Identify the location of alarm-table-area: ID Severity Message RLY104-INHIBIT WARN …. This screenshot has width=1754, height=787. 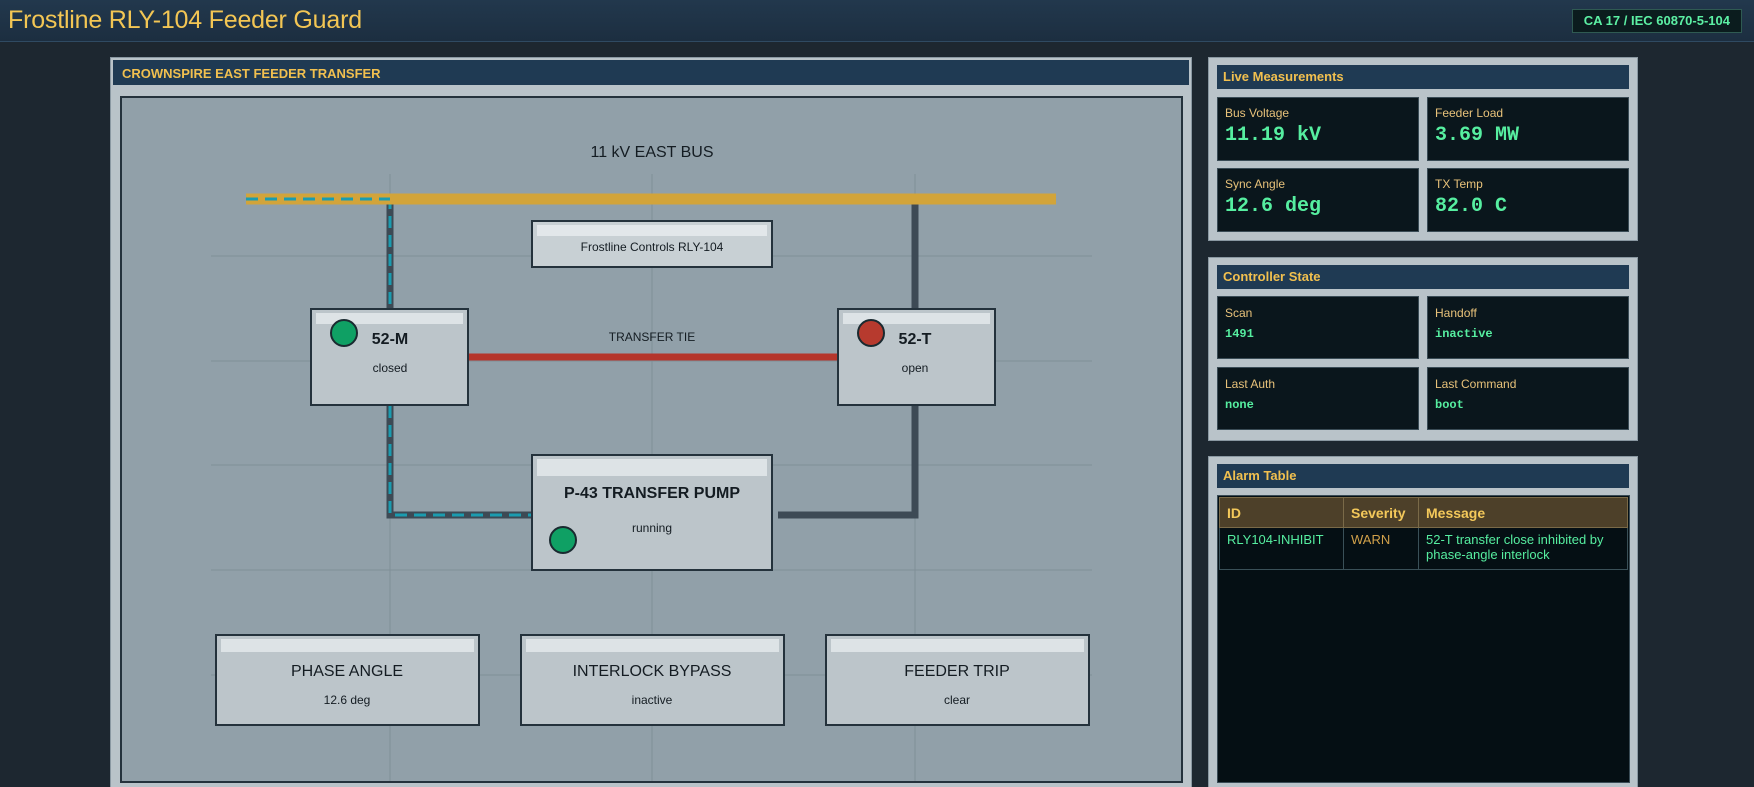
(1423, 639).